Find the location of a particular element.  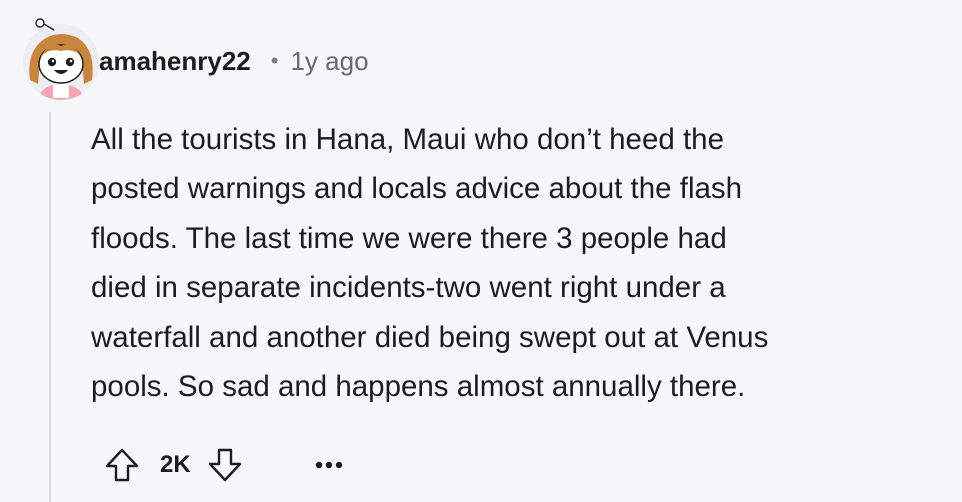

more-options-button is located at coordinates (329, 465).